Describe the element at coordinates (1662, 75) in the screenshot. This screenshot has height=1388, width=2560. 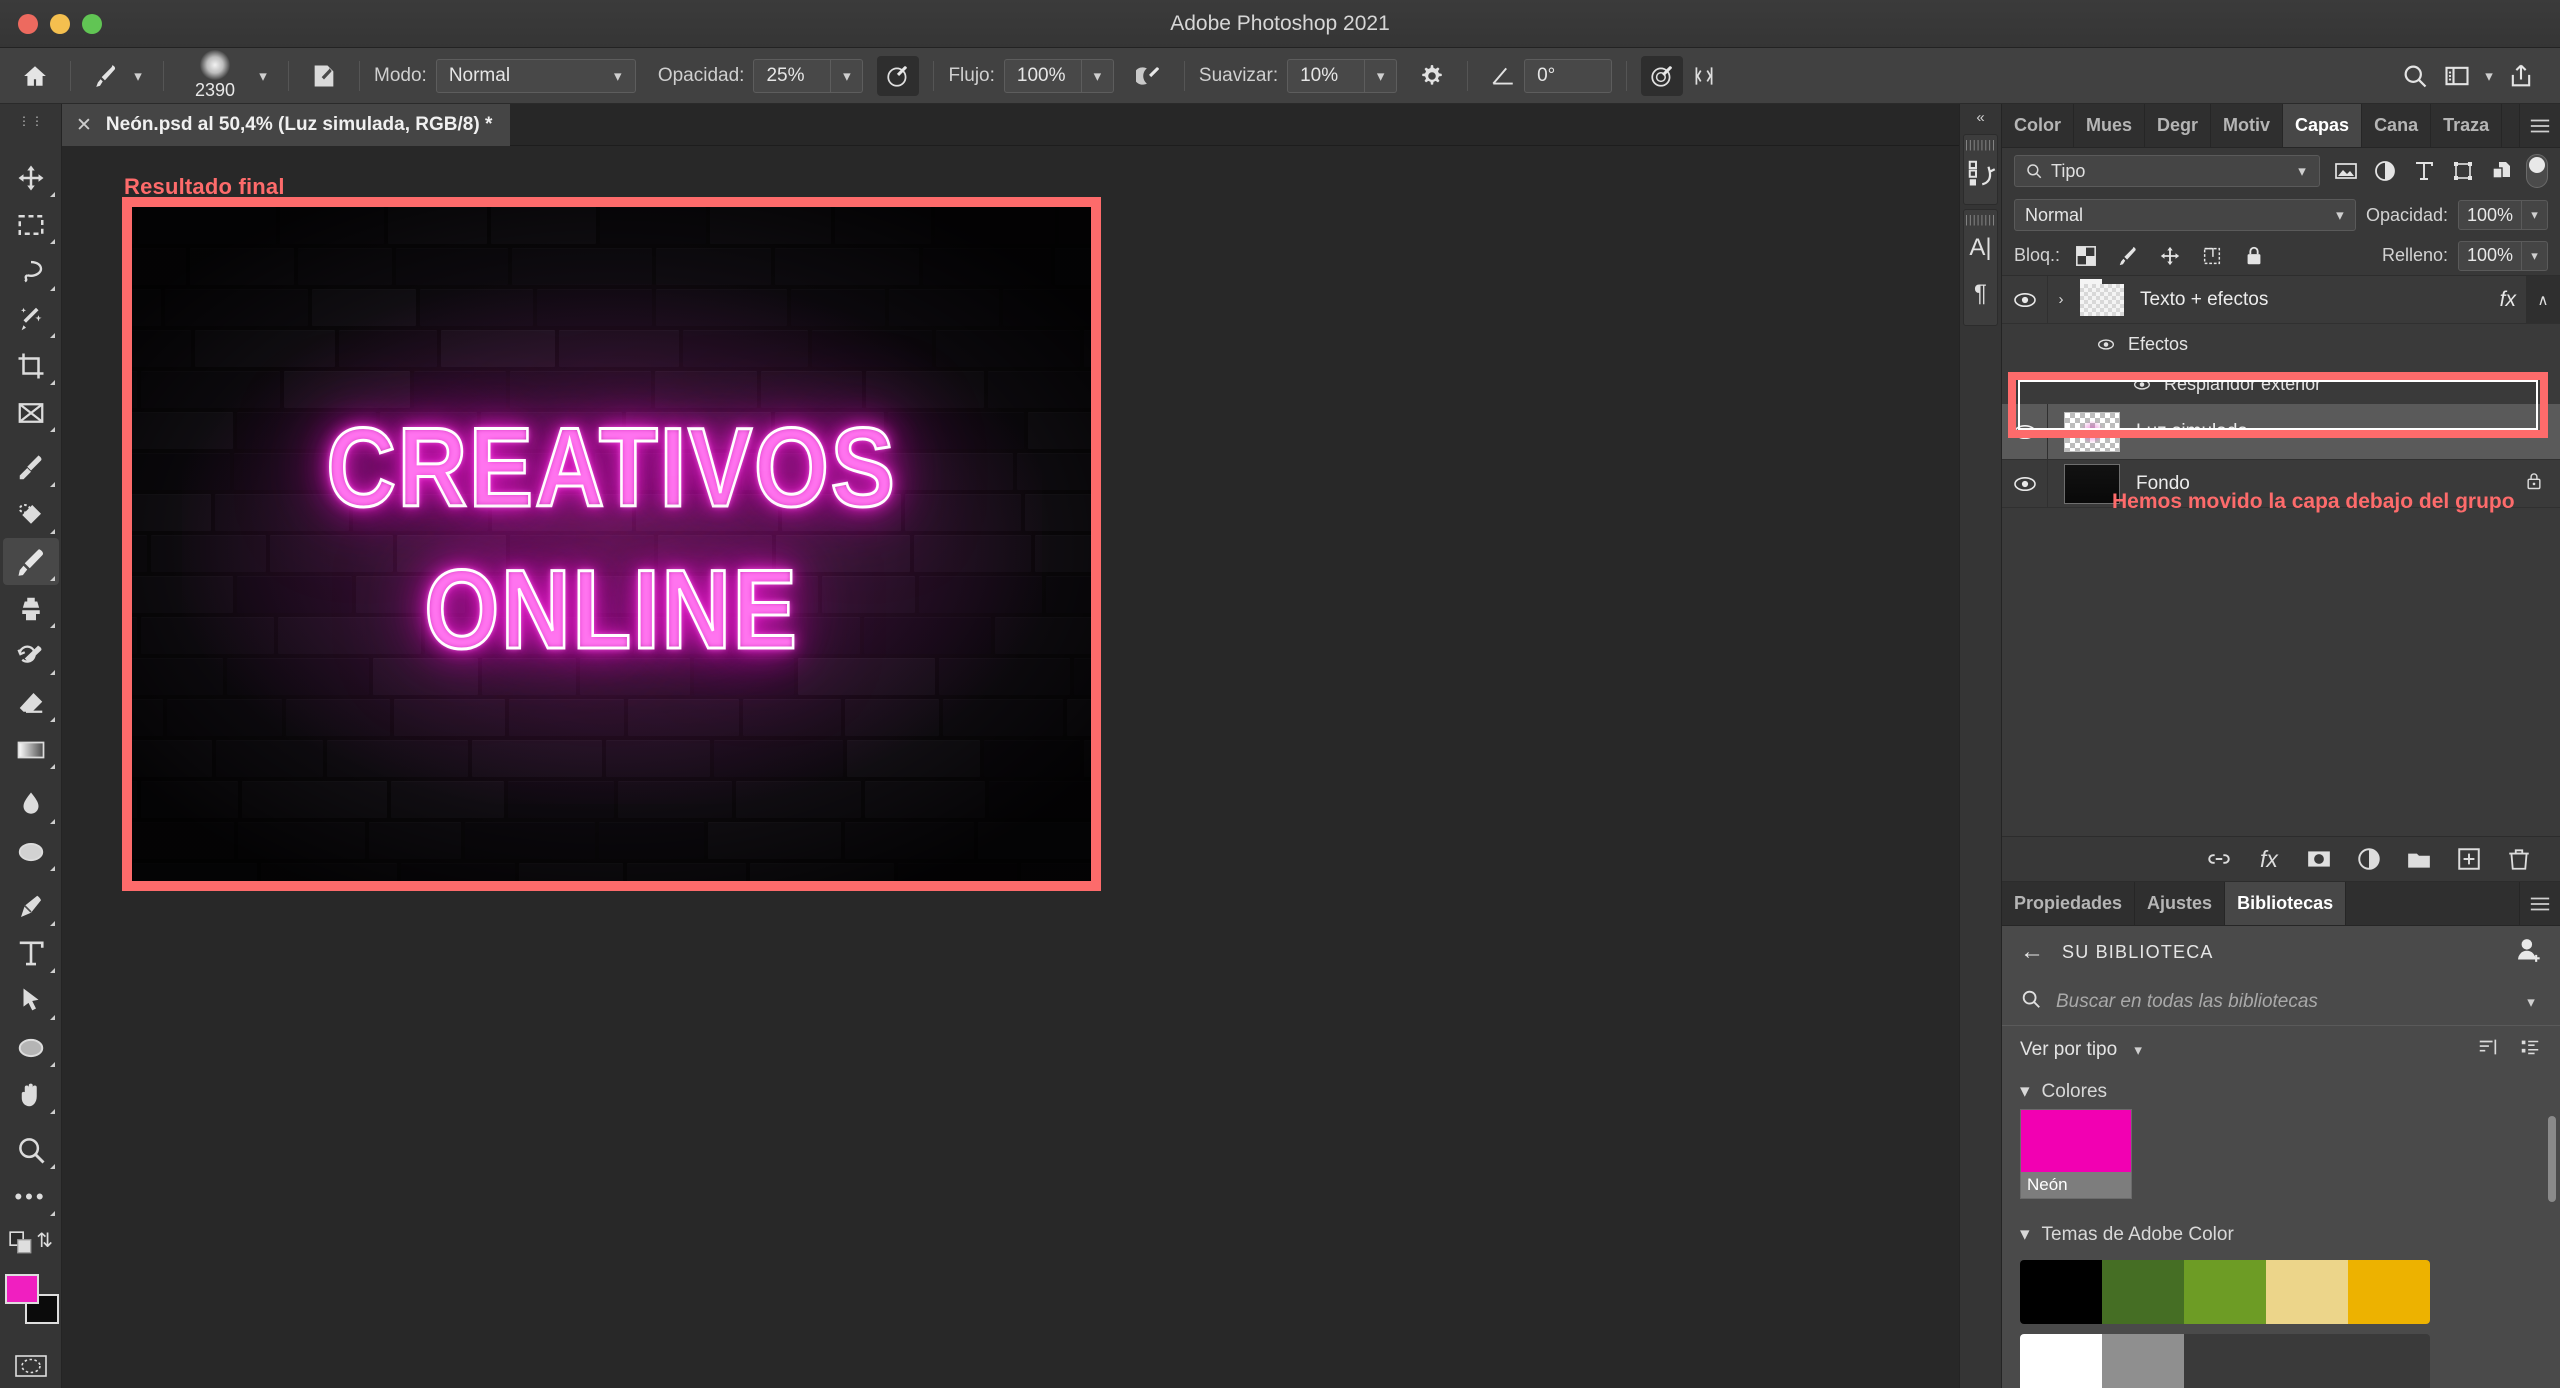
I see `pressure-size-icon` at that location.